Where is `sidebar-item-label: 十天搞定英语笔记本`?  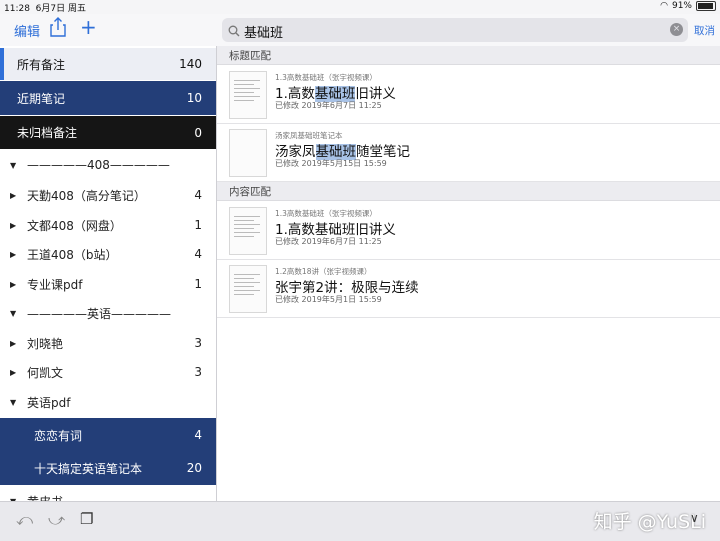
sidebar-item-label: 十天搞定英语笔记本 is located at coordinates (88, 468).